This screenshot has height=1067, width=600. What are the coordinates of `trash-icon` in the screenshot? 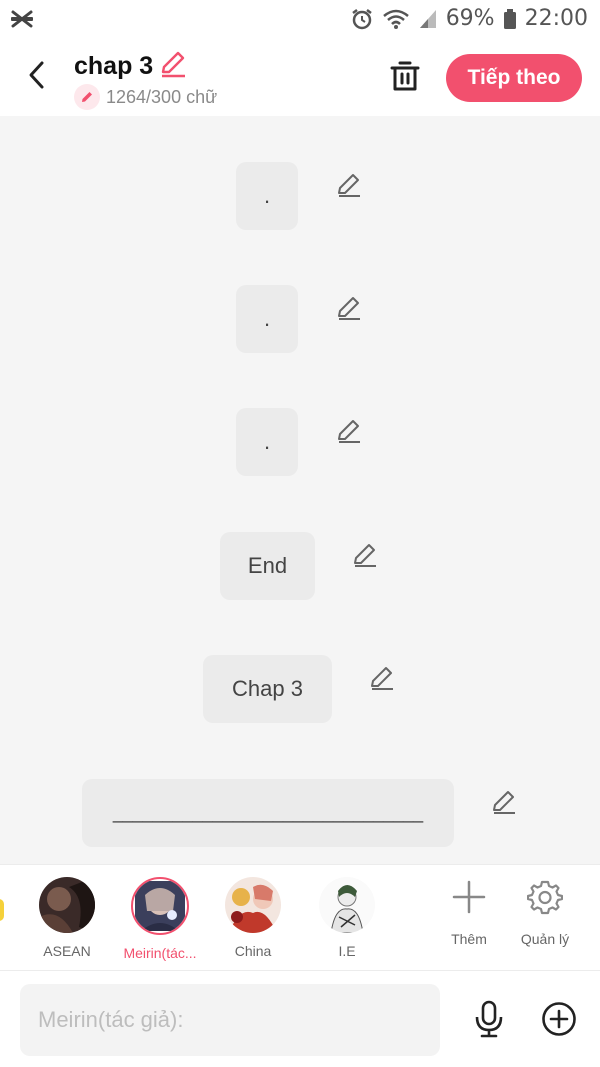 It's located at (405, 76).